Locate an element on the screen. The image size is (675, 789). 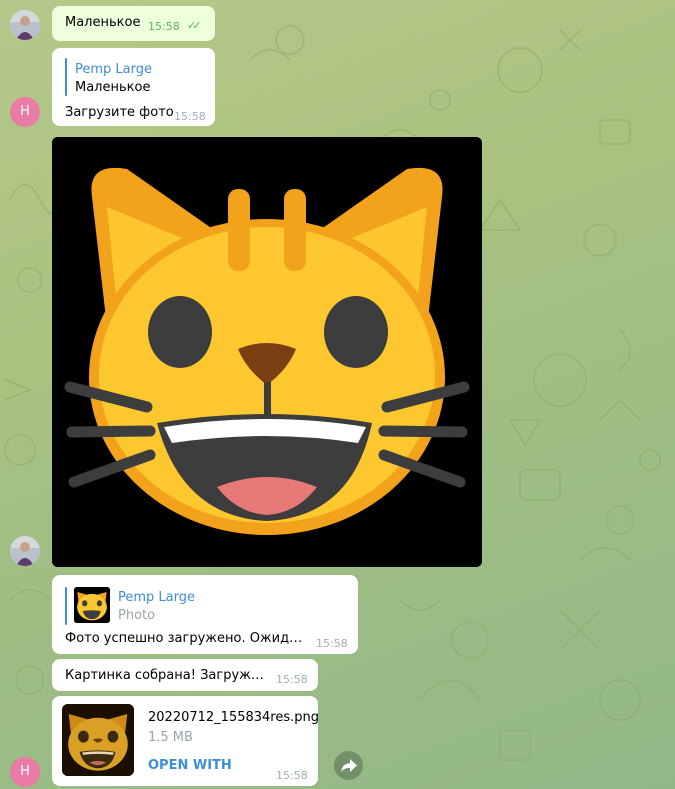
message-text: Маленькое is located at coordinates (103, 22).